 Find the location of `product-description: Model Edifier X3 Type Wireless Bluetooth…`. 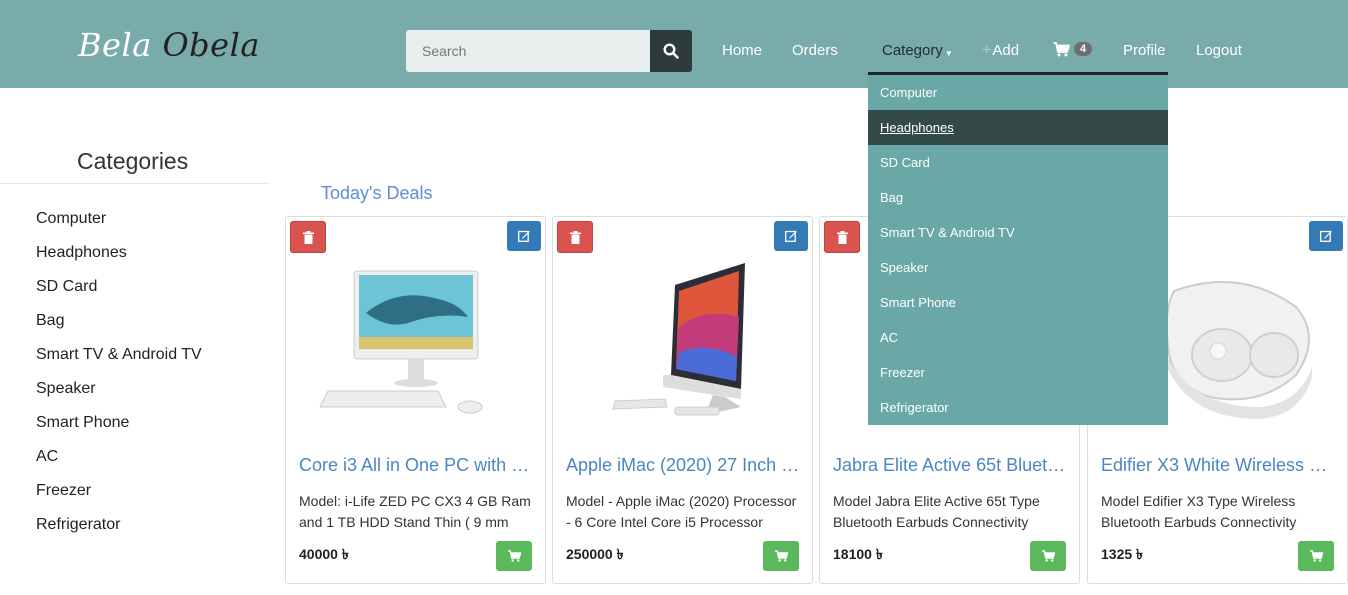

product-description: Model Edifier X3 Type Wireless Bluetooth… is located at coordinates (1199, 511).